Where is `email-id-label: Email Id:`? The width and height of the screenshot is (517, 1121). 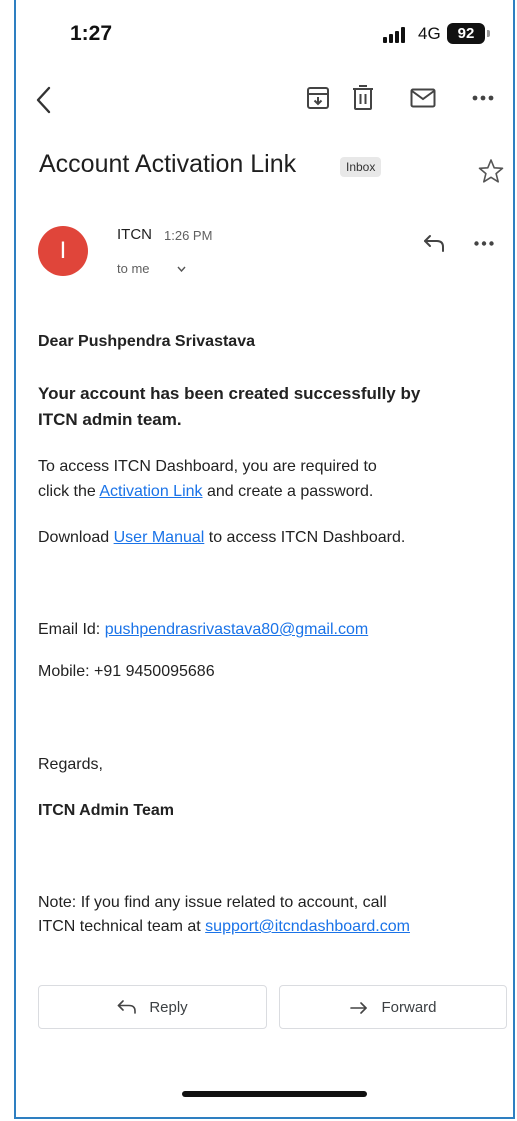
email-id-label: Email Id: is located at coordinates (71, 629).